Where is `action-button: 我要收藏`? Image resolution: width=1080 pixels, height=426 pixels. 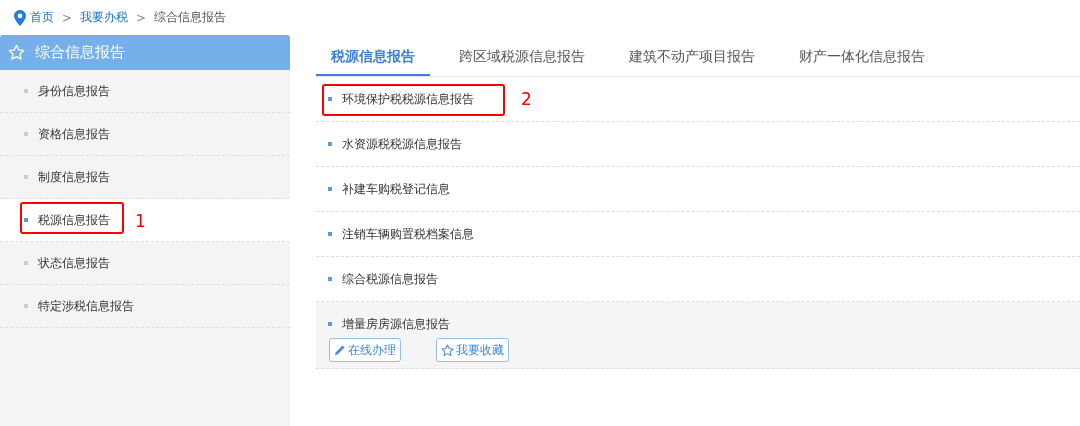
action-button: 我要收藏 is located at coordinates (472, 350).